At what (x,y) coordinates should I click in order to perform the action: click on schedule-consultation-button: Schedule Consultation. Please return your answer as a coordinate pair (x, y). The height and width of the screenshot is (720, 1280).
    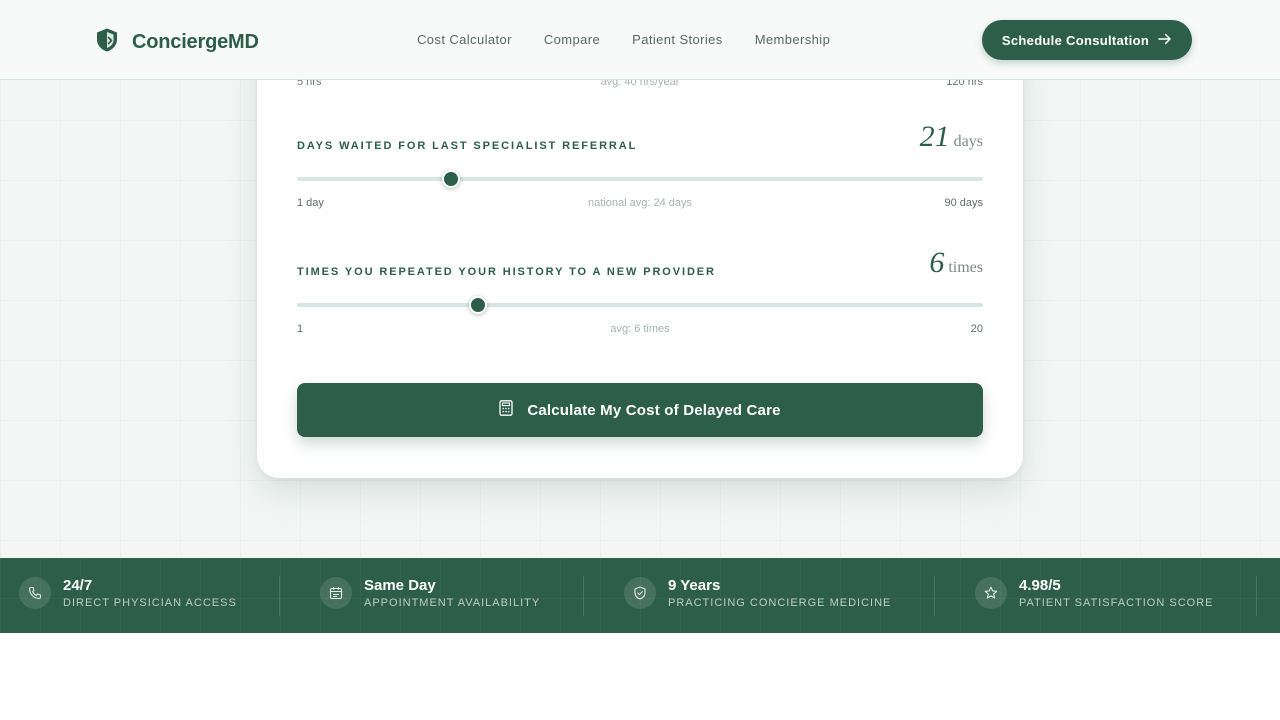
    Looking at the image, I should click on (1087, 40).